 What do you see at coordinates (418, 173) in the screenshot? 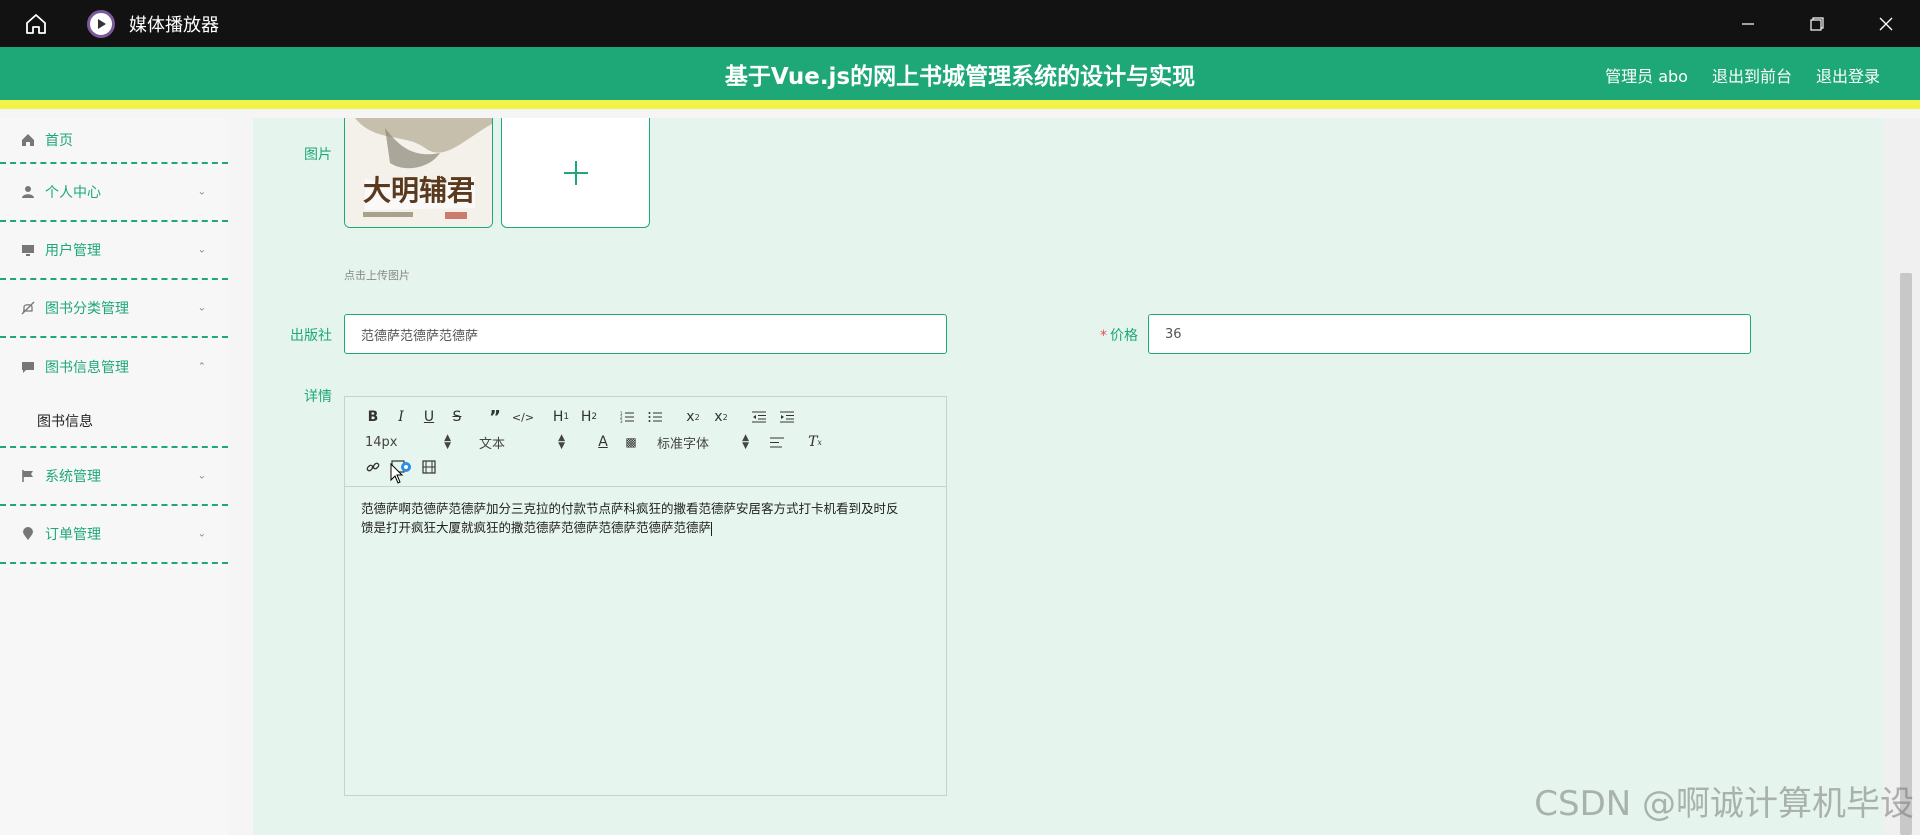
I see `book-cover-thumbnail: 大明辅君` at bounding box center [418, 173].